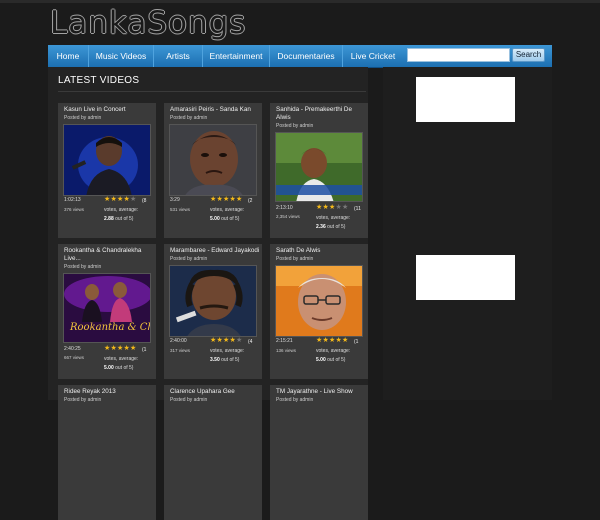  Describe the element at coordinates (178, 341) in the screenshot. I see `video-duration: 2:40:00` at that location.